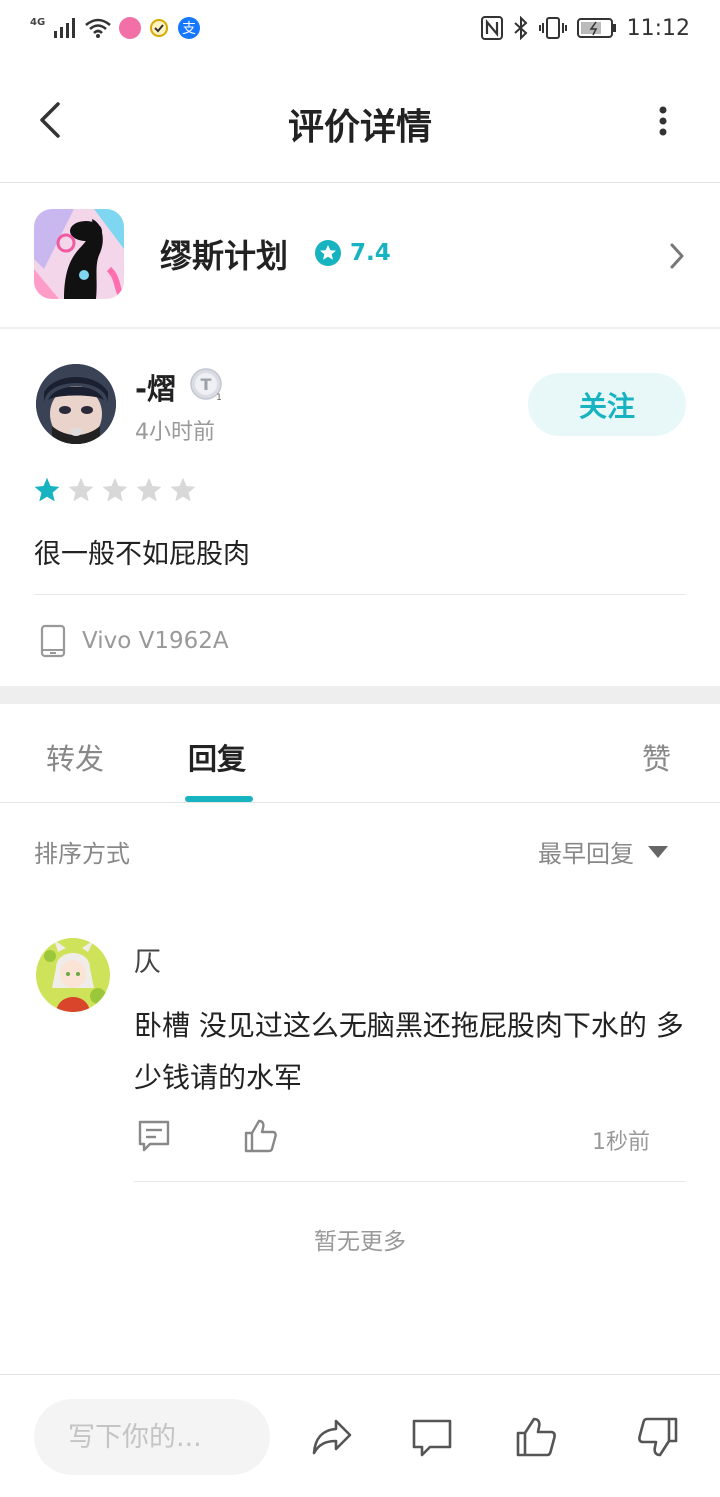 The height and width of the screenshot is (1497, 720). What do you see at coordinates (409, 1051) in the screenshot?
I see `comment-text: 卧槽 没见过这么无脑黑还拖屁股肉下水的 多少钱请的水军` at bounding box center [409, 1051].